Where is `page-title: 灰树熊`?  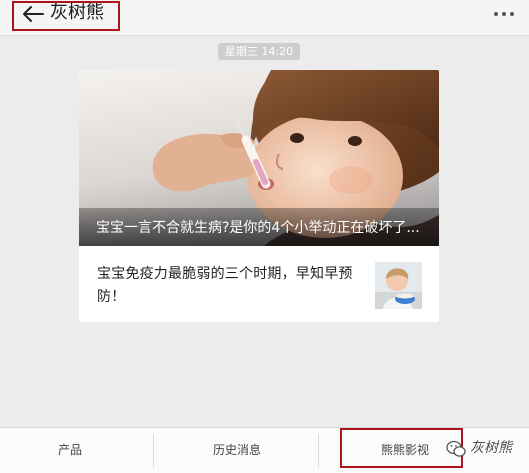 page-title: 灰树熊 is located at coordinates (77, 12).